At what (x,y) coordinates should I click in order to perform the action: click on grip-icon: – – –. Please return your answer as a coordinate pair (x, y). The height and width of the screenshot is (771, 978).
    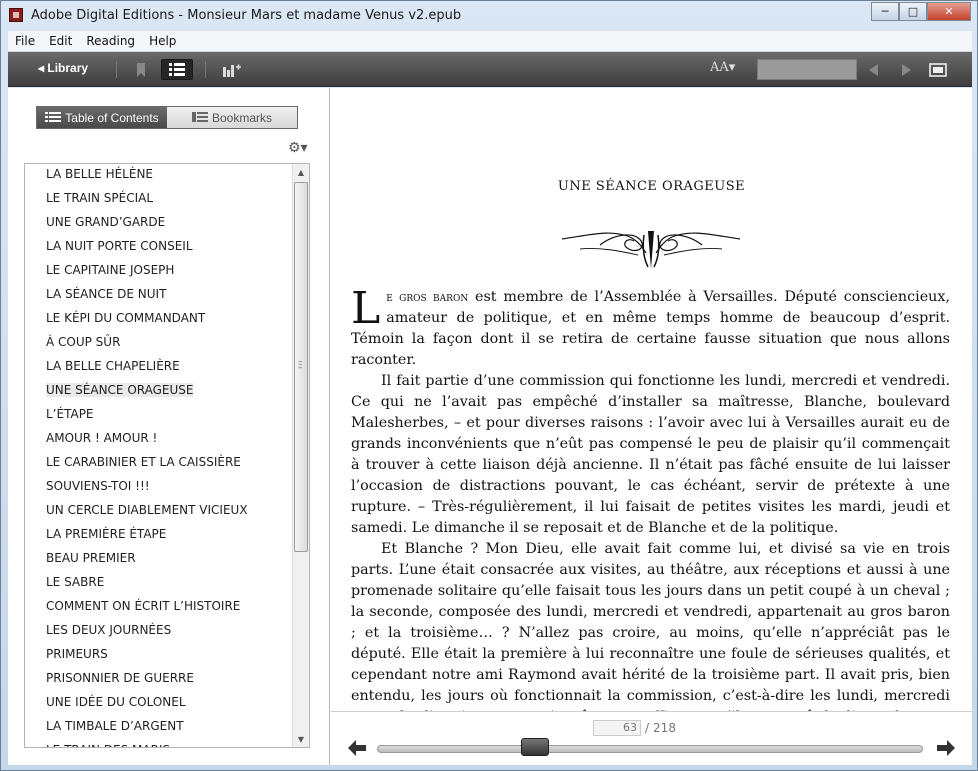
    Looking at the image, I should click on (300, 365).